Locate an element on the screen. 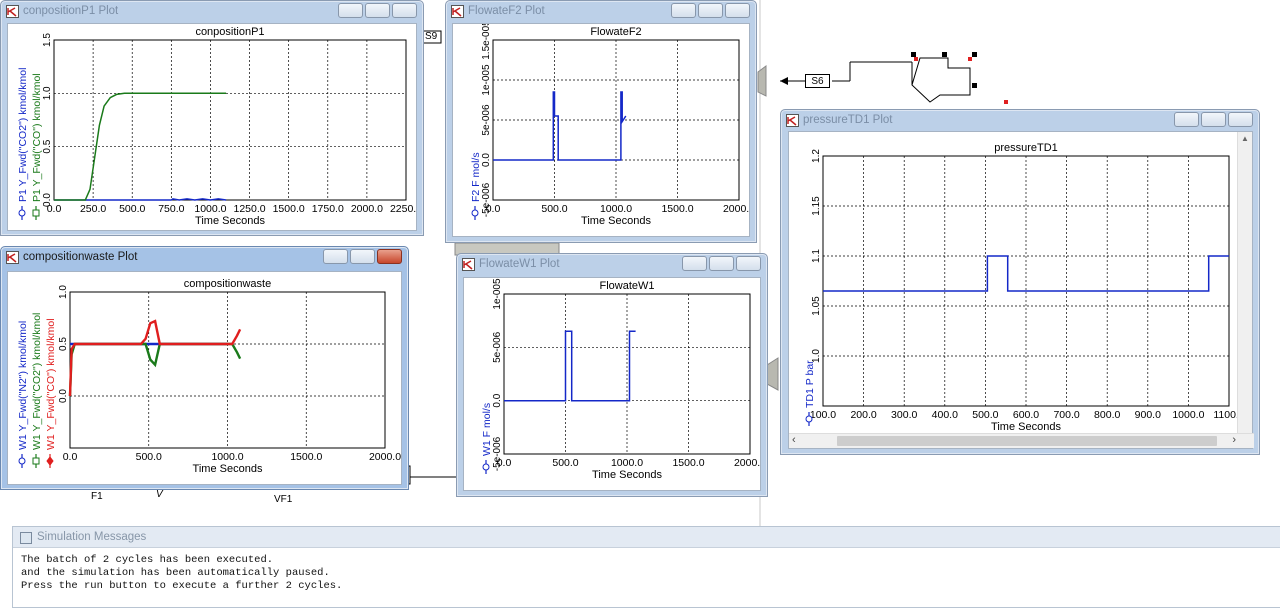 Image resolution: width=1280 pixels, height=608 pixels. y-tick-label: 0.5 is located at coordinates (47, 146).